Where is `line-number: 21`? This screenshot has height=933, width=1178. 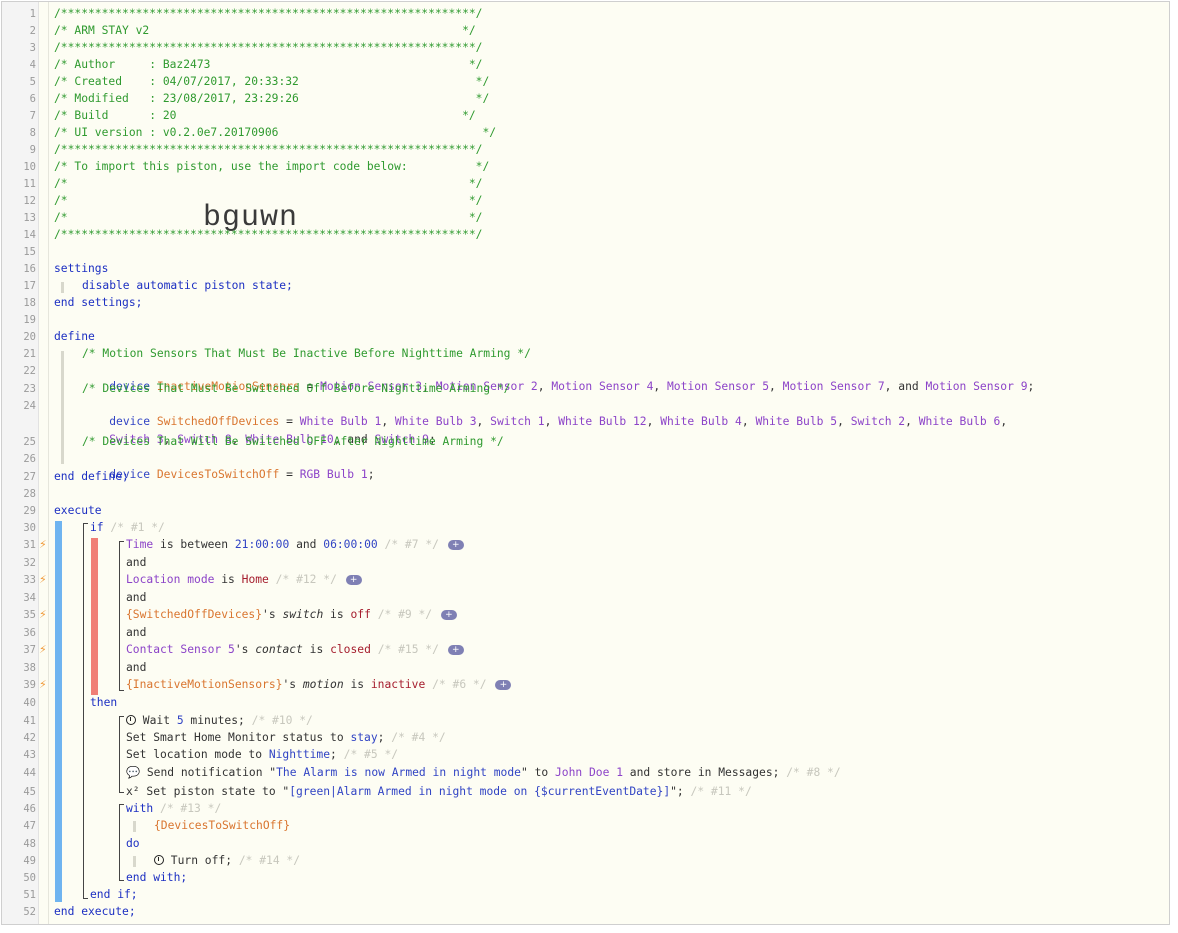
line-number: 21 is located at coordinates (29, 354).